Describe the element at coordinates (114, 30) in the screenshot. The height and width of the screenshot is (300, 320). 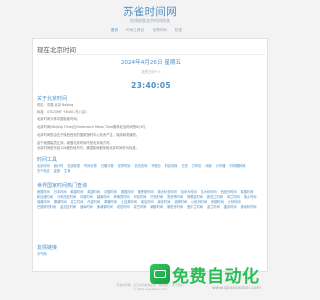
I see `nav-item-home: 首页` at that location.